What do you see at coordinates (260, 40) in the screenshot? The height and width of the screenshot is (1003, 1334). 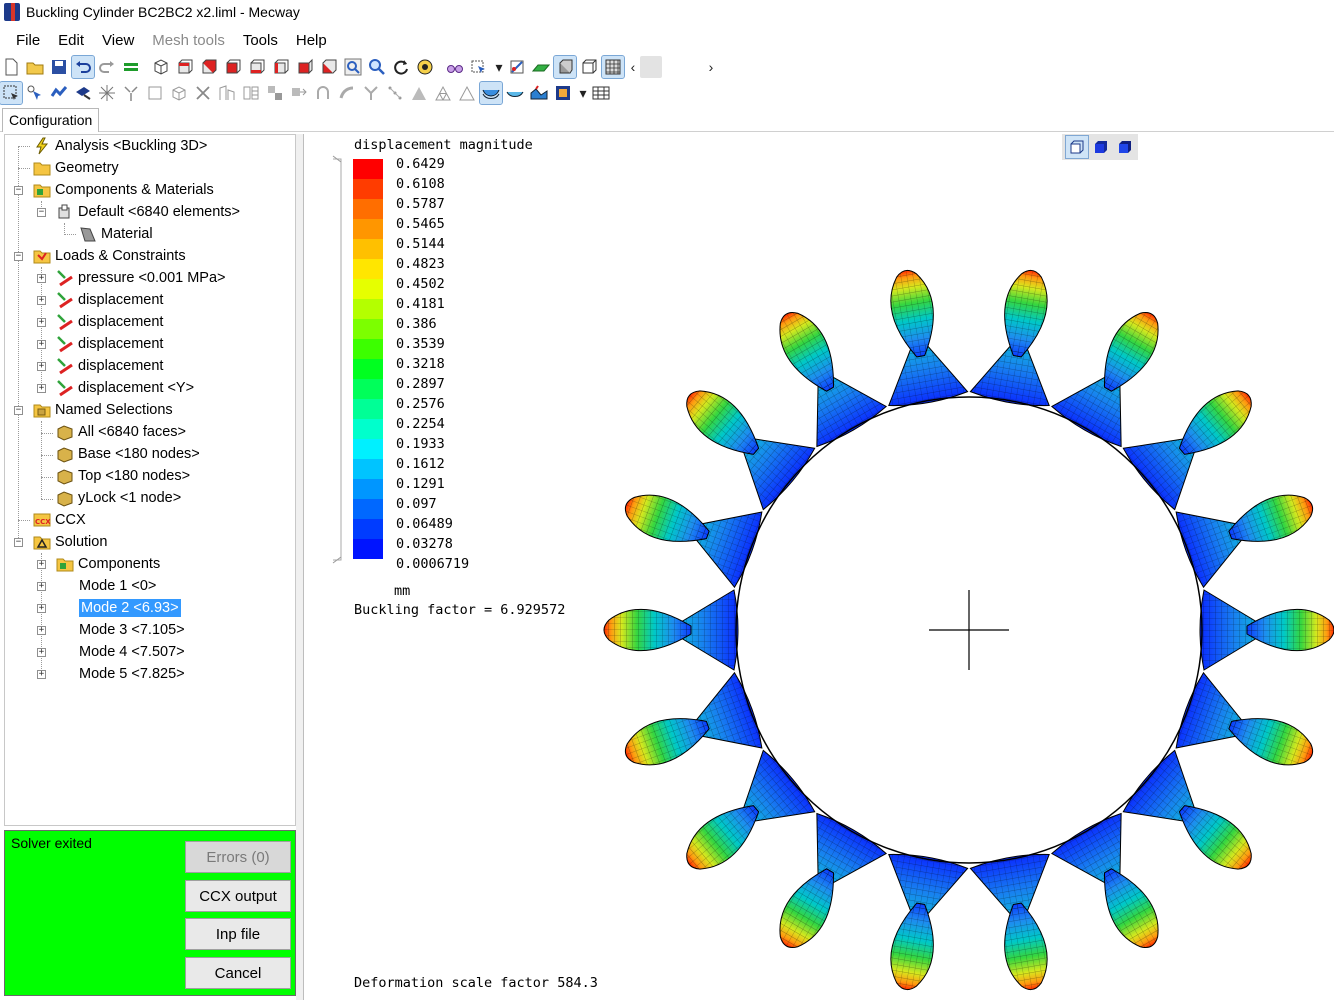 I see `menu-tools: Tools` at bounding box center [260, 40].